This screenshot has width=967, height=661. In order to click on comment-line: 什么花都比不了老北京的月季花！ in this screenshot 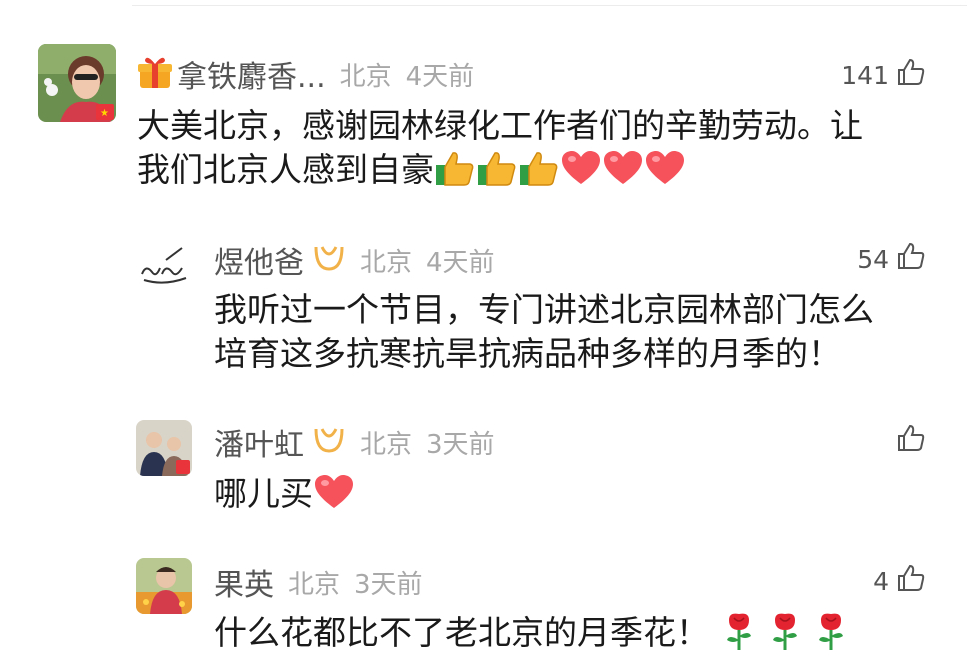, I will do `click(461, 632)`.